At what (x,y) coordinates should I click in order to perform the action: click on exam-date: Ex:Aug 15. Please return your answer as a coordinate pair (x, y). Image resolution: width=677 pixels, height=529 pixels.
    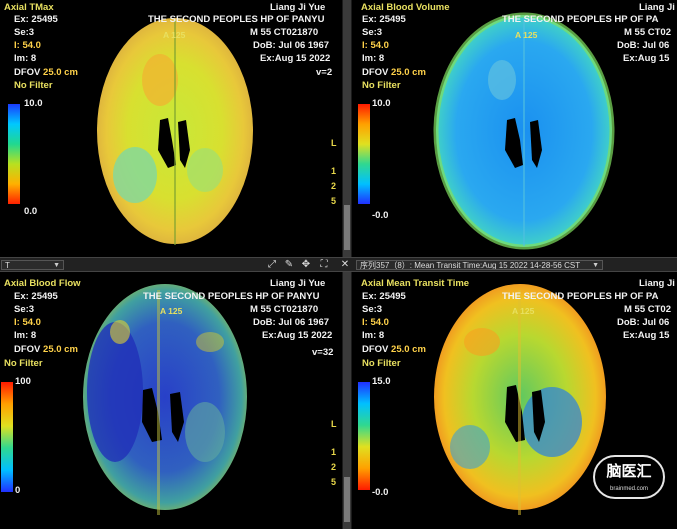
    Looking at the image, I should click on (646, 335).